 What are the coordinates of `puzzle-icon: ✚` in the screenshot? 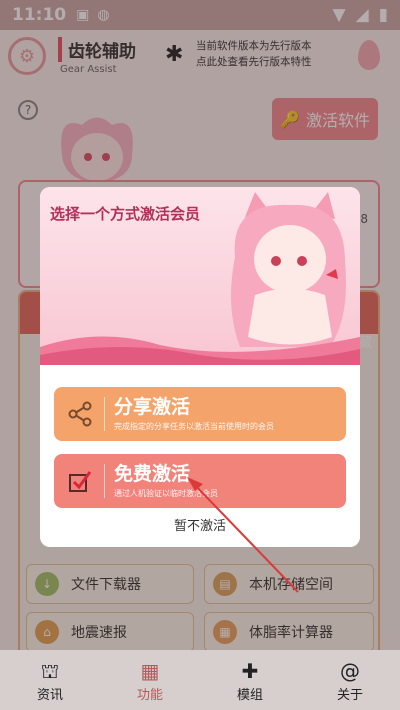 It's located at (250, 670).